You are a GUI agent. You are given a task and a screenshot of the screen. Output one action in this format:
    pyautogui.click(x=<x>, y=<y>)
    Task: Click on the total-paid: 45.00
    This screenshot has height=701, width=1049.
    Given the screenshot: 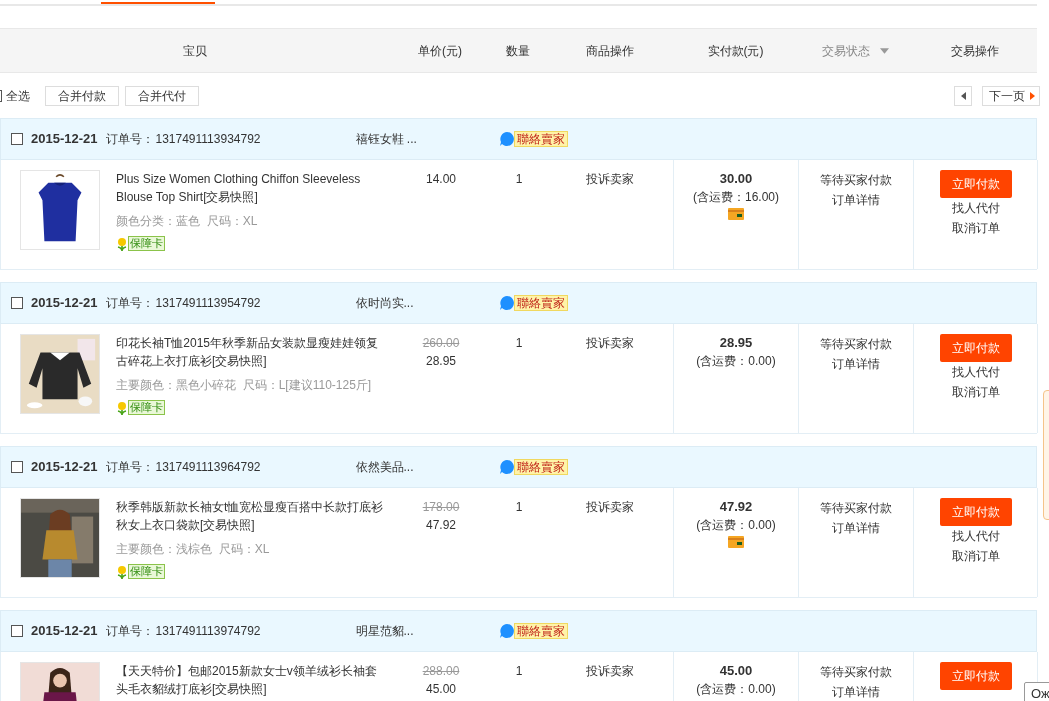 What is the action you would take?
    pyautogui.click(x=736, y=671)
    